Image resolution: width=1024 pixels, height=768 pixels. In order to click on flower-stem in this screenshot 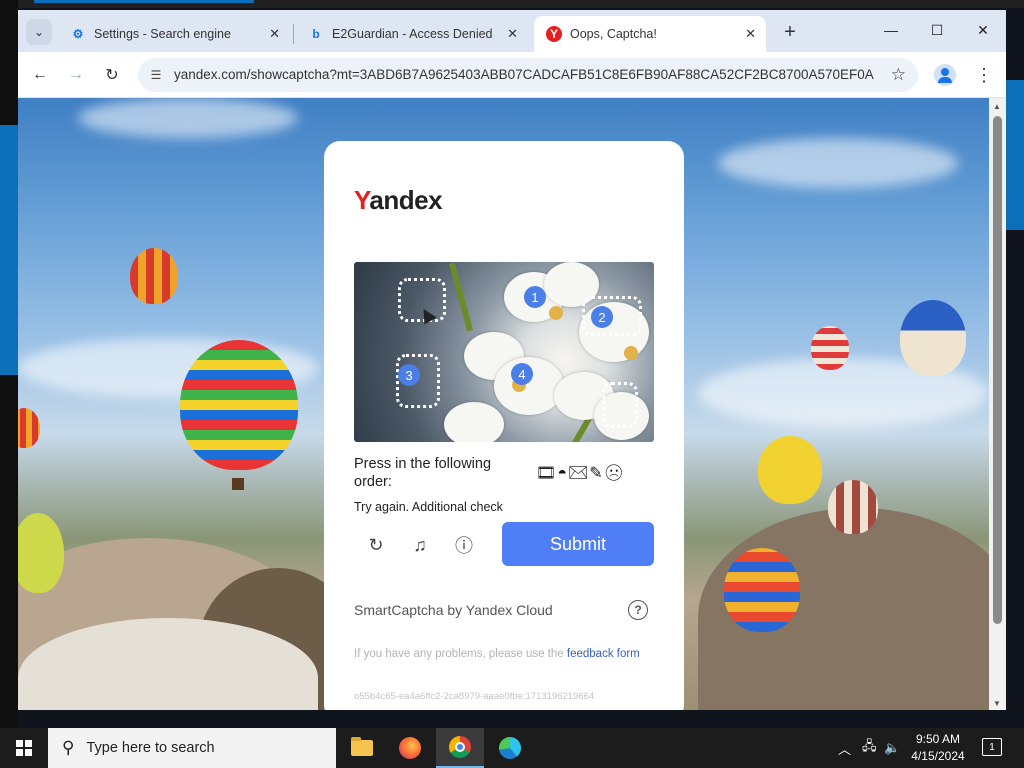, I will do `click(461, 297)`.